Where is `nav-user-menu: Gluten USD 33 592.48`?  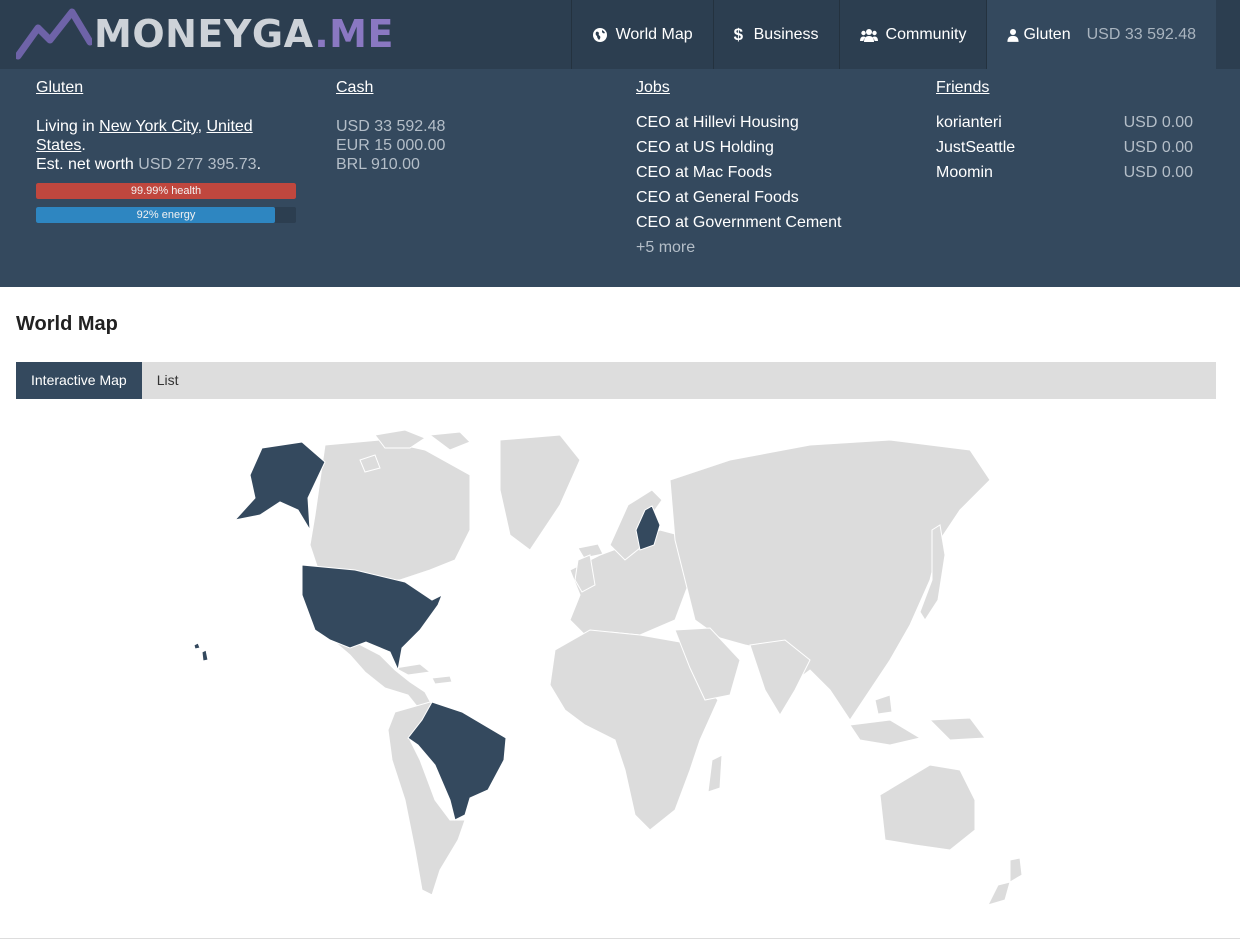
nav-user-menu: Gluten USD 33 592.48 is located at coordinates (1101, 34).